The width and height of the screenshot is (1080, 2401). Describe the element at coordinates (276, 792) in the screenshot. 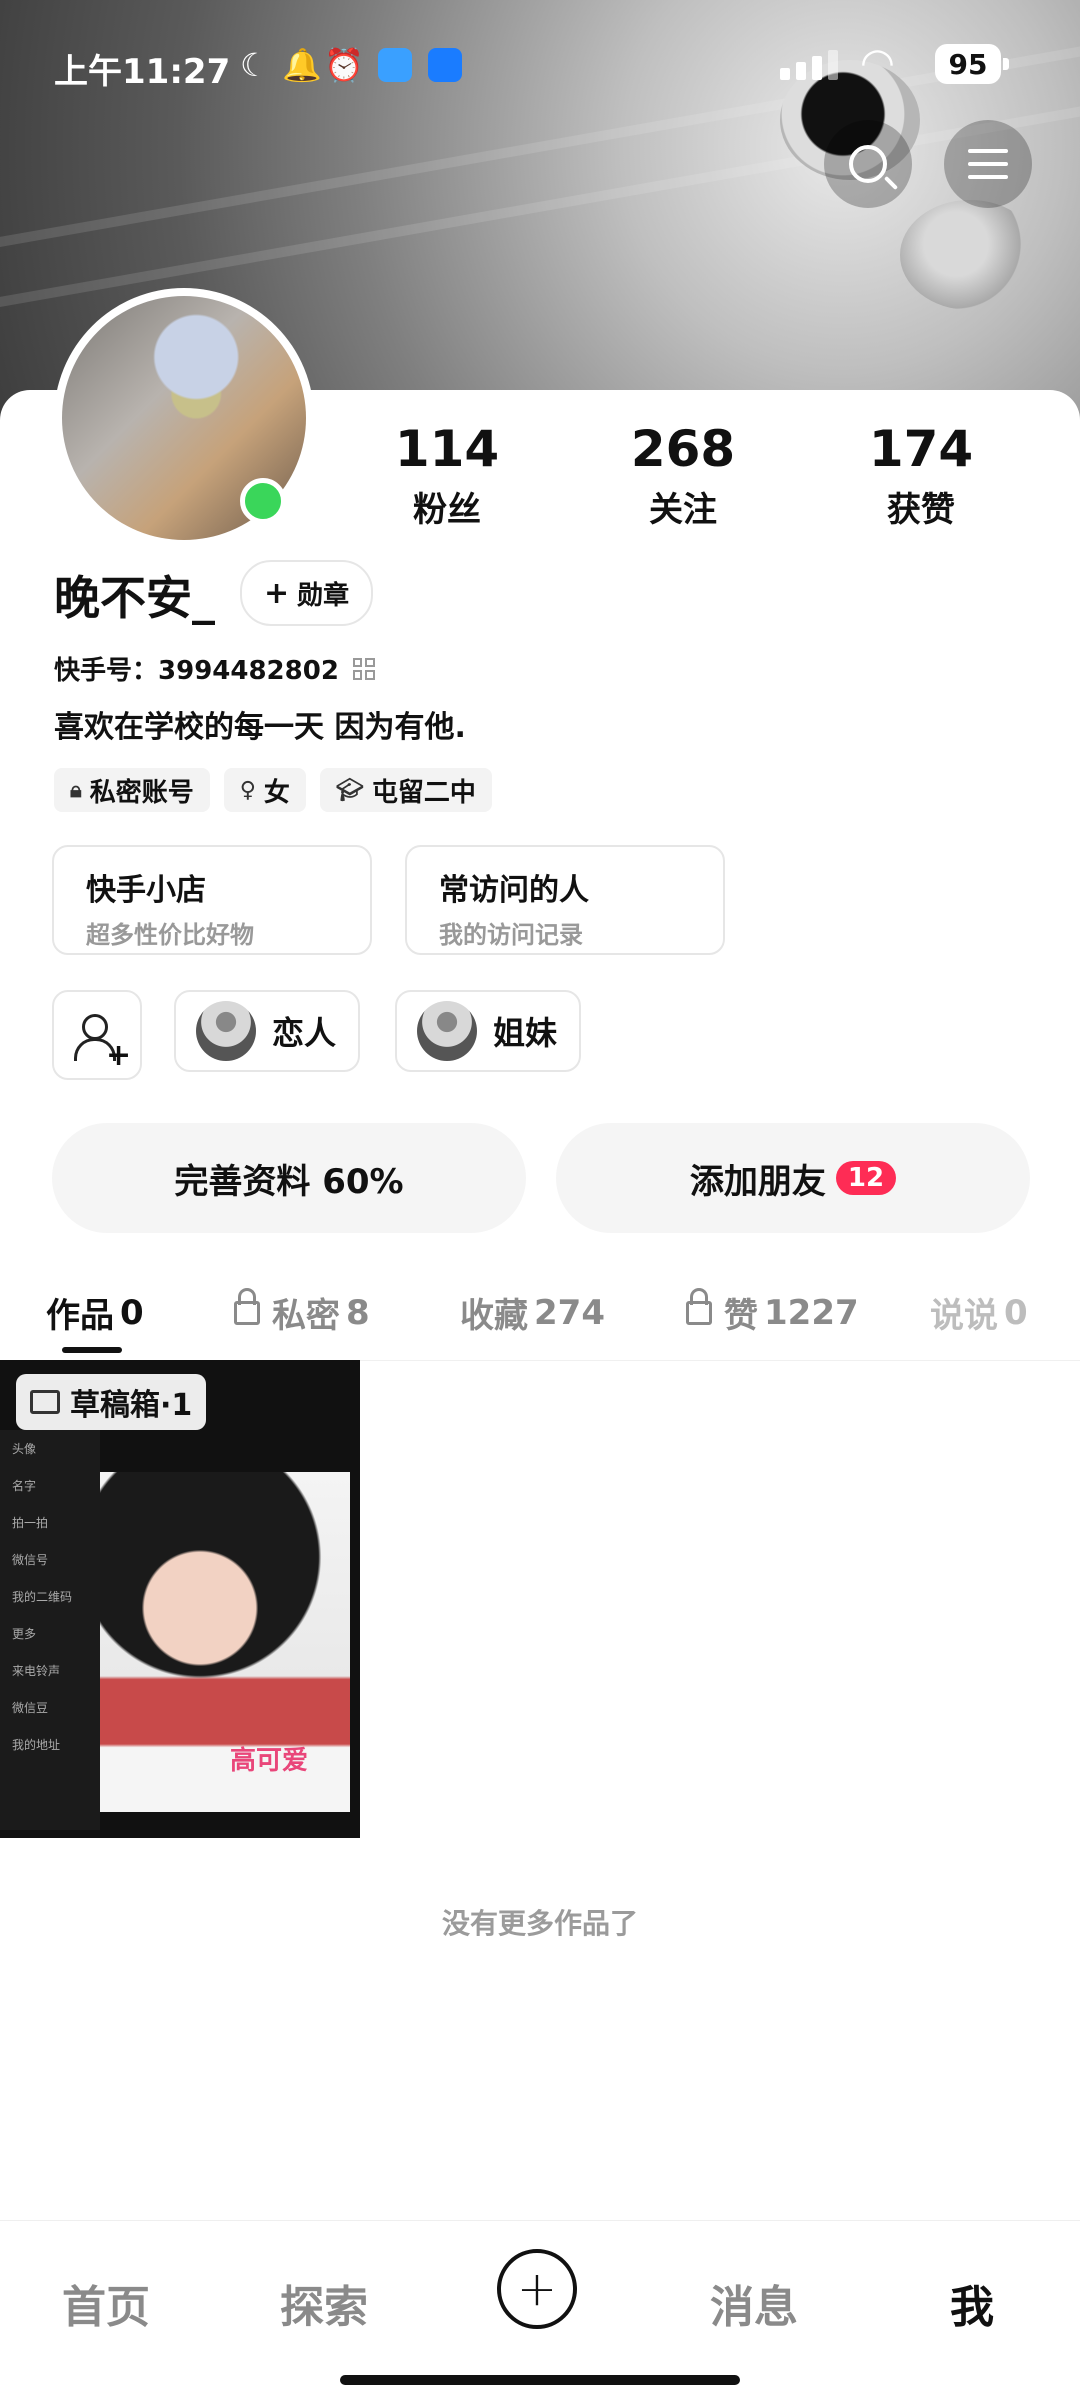

I see `tag-label: 女` at that location.